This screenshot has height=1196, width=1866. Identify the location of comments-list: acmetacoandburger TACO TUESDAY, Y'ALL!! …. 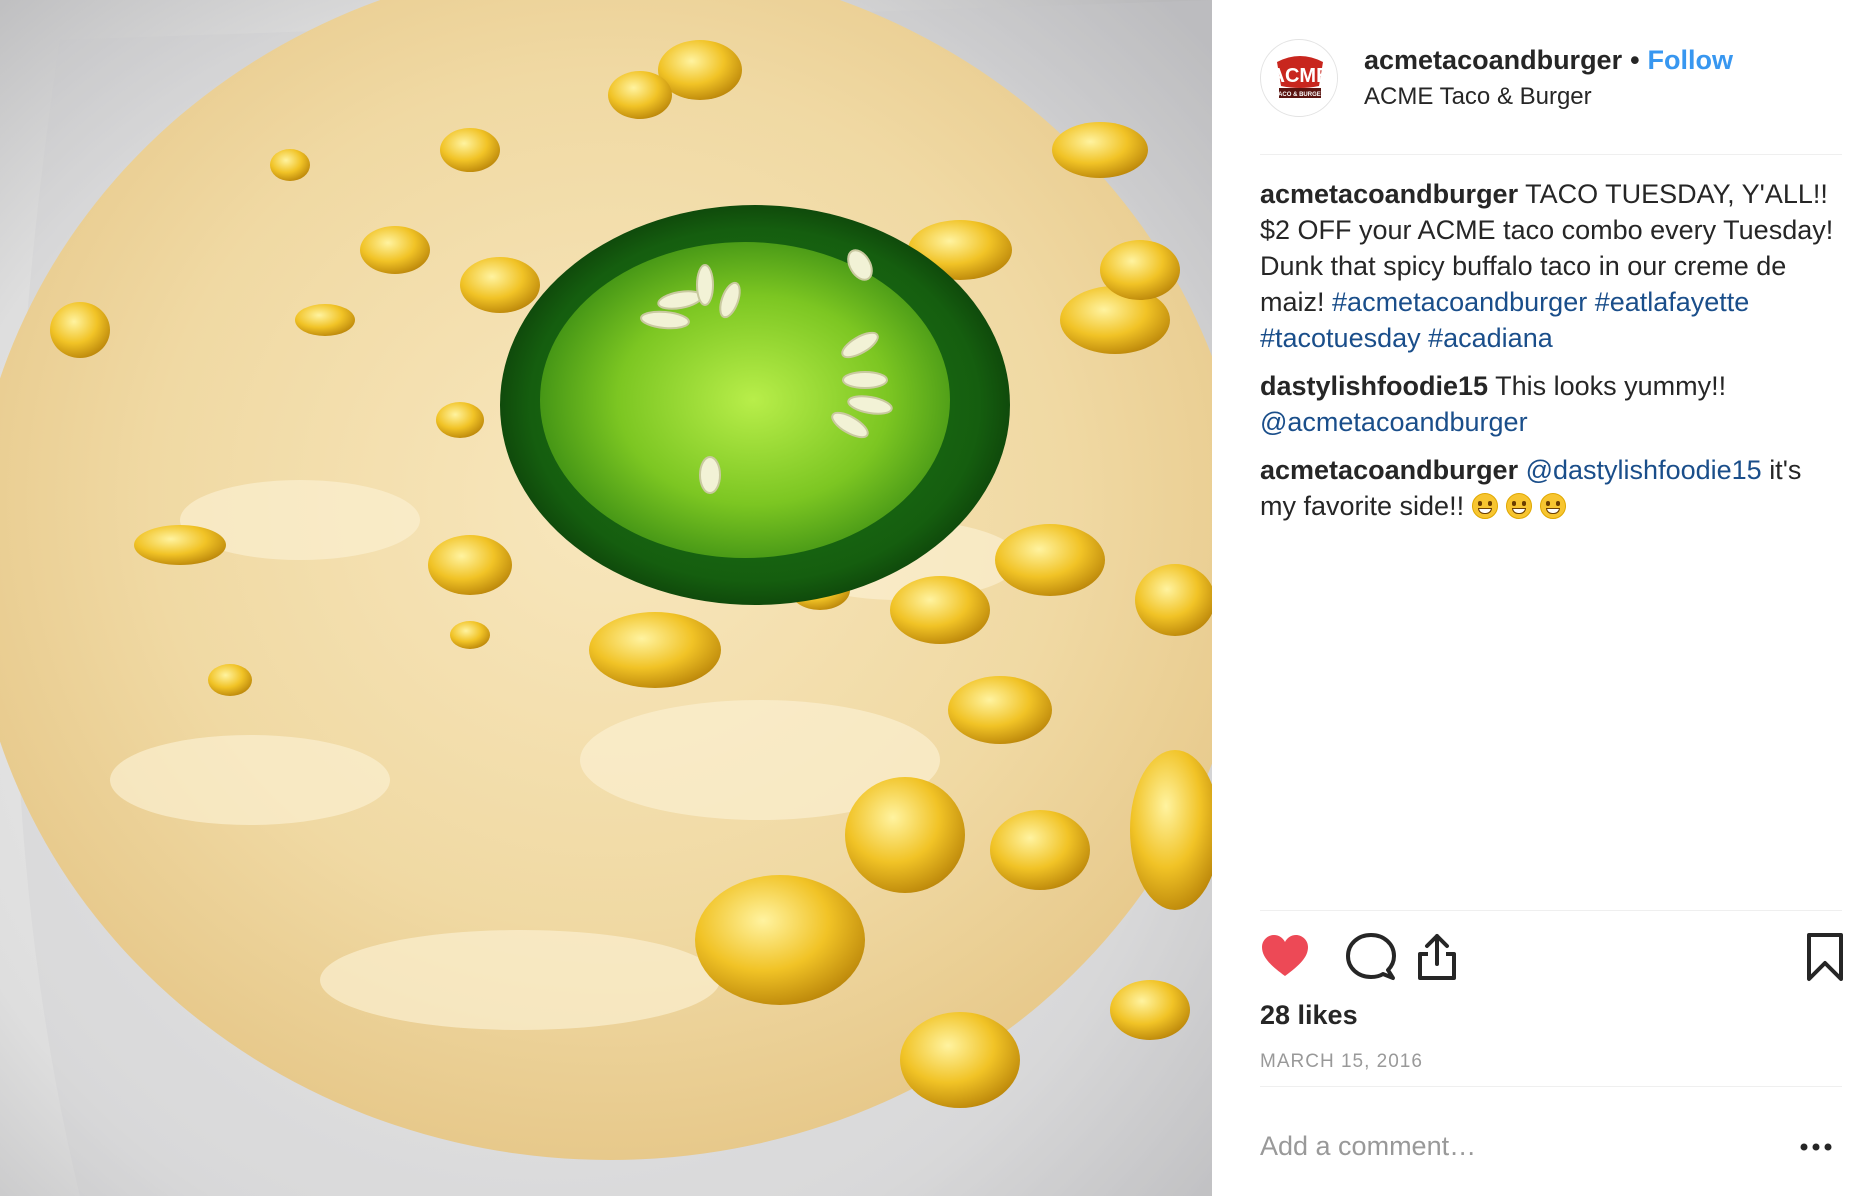
(1551, 356).